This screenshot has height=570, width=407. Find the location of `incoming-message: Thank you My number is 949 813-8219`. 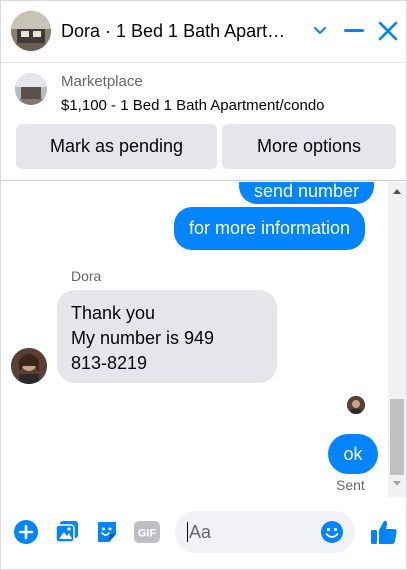

incoming-message: Thank you My number is 949 813-8219 is located at coordinates (167, 336).